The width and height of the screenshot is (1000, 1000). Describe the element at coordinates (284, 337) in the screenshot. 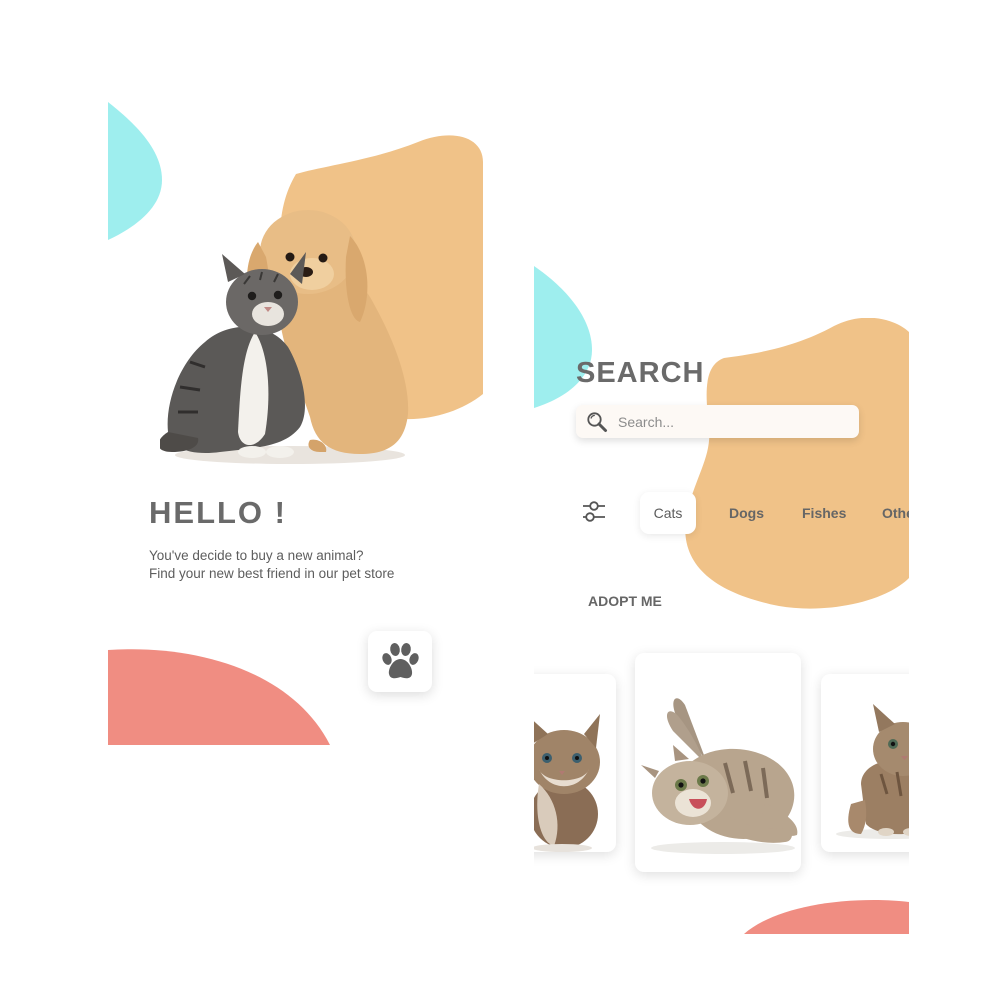

I see `kitten-and-puppy-photo` at that location.